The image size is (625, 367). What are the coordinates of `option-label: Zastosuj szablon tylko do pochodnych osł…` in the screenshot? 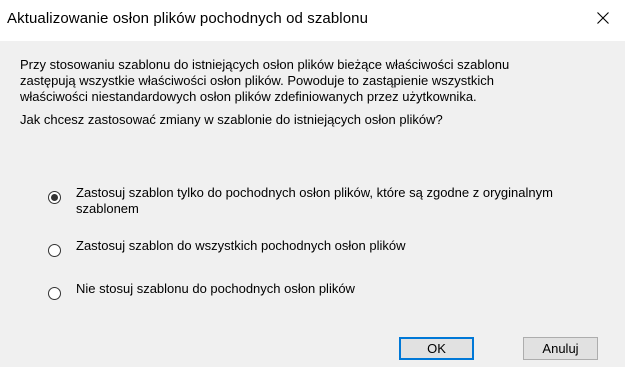 It's located at (314, 200).